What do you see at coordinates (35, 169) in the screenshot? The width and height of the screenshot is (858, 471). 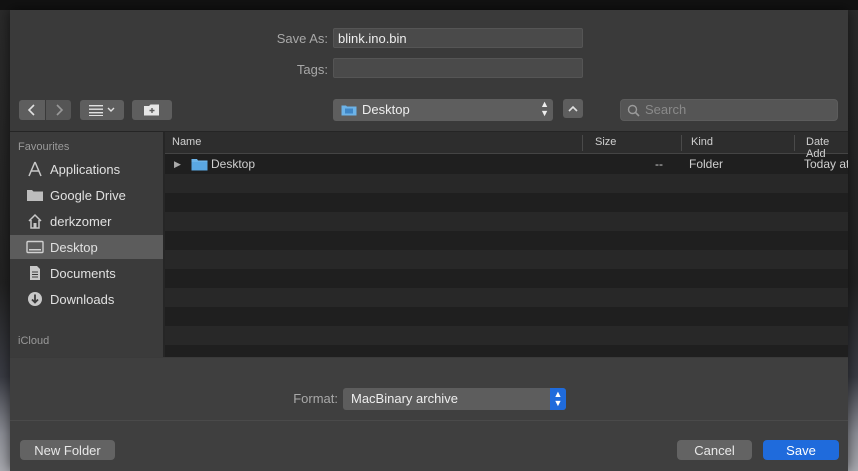 I see `applications-icon` at bounding box center [35, 169].